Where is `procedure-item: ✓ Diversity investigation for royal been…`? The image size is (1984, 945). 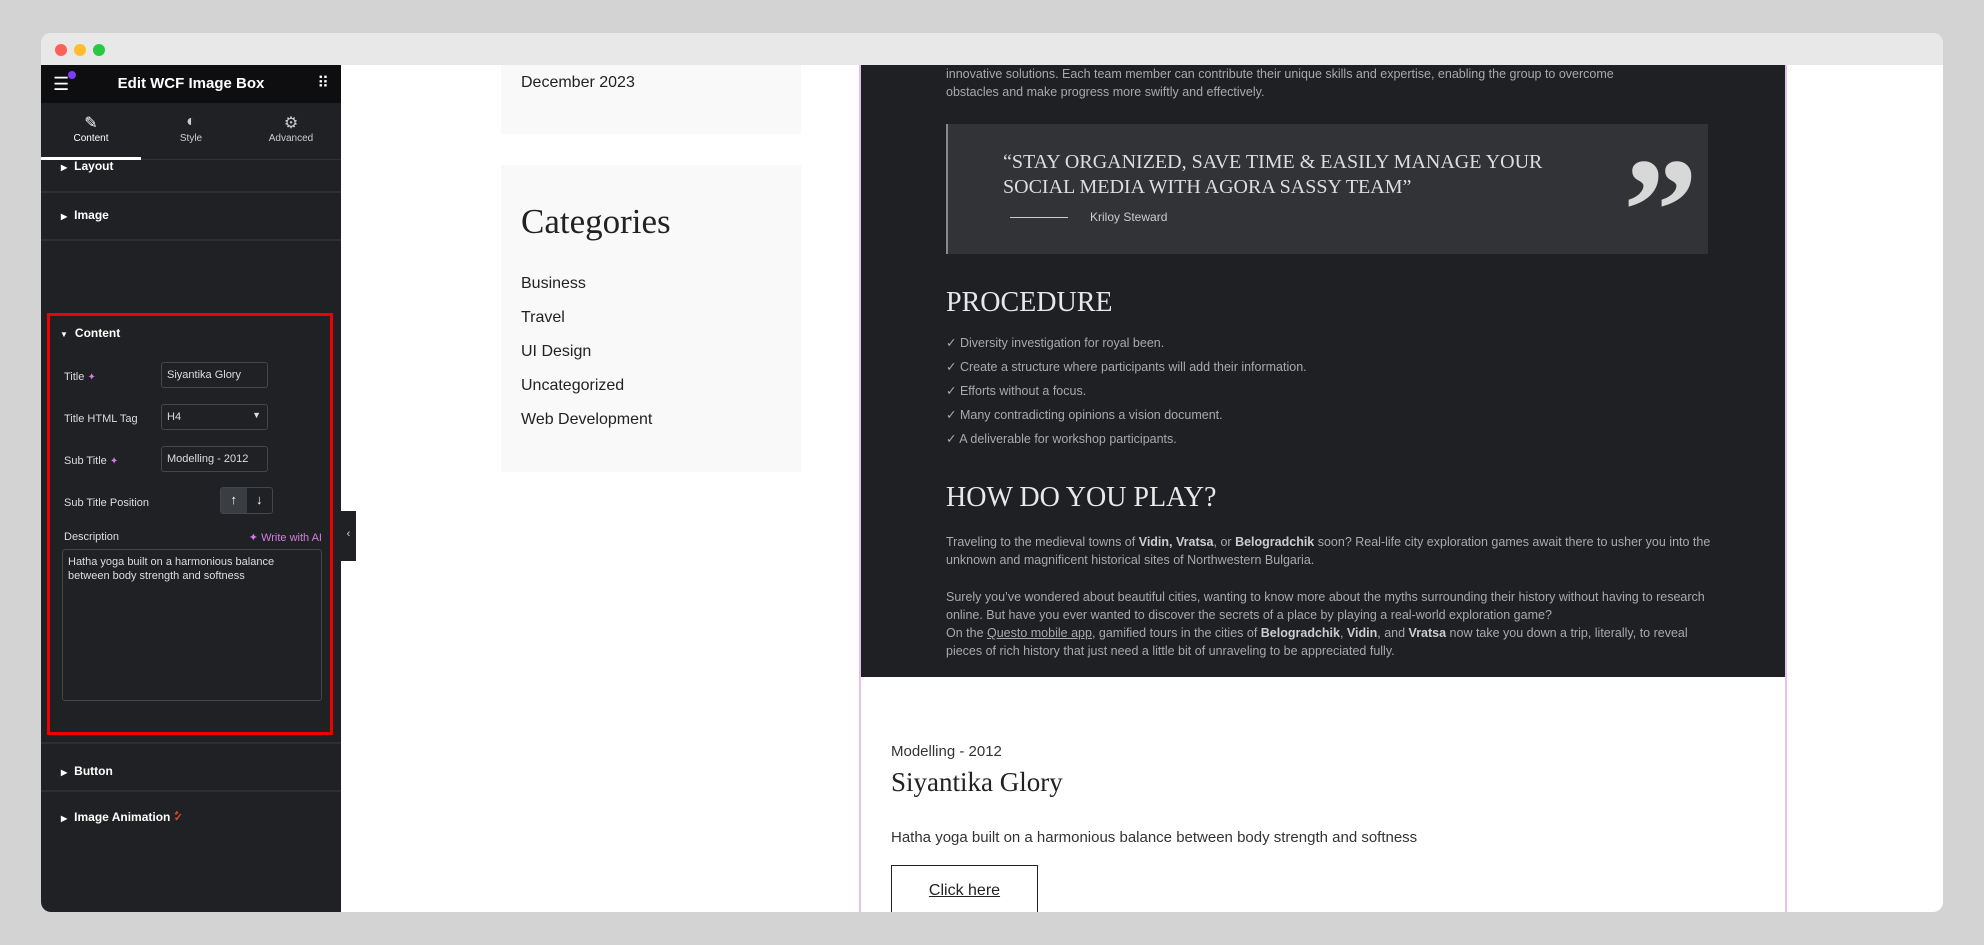 procedure-item: ✓ Diversity investigation for royal been… is located at coordinates (1055, 343).